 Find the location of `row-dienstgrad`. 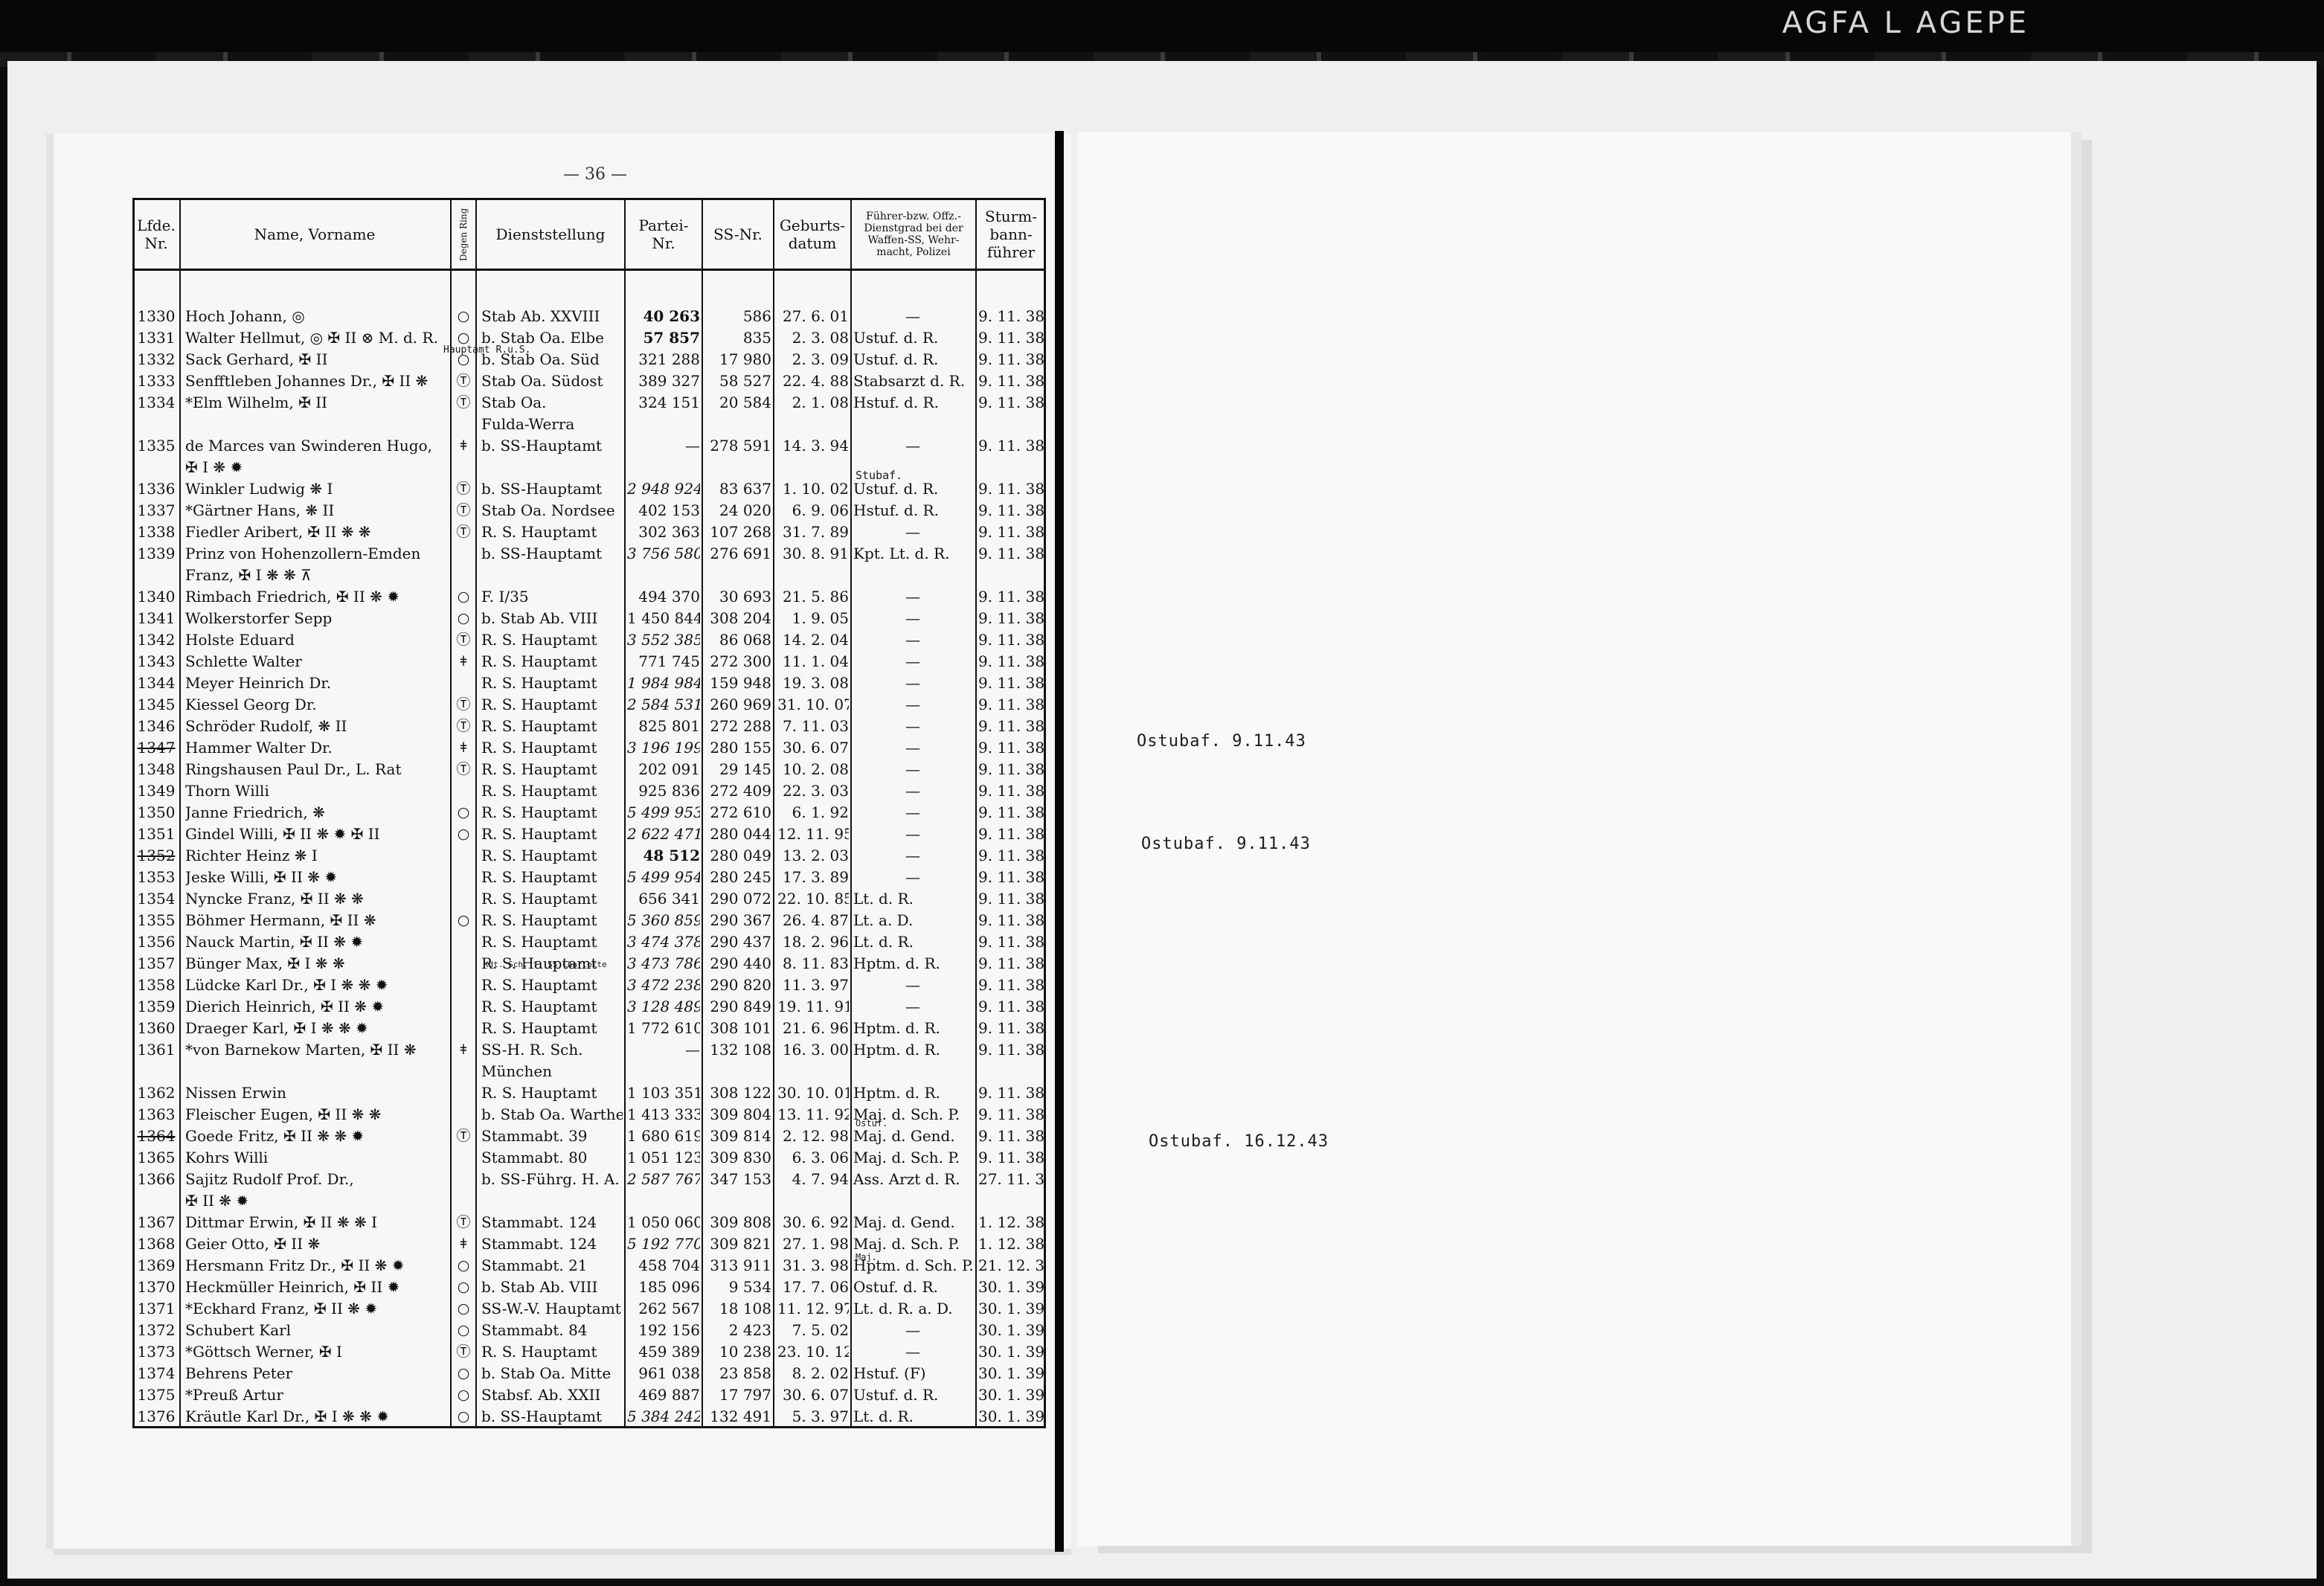

row-dienstgrad is located at coordinates (912, 1071).